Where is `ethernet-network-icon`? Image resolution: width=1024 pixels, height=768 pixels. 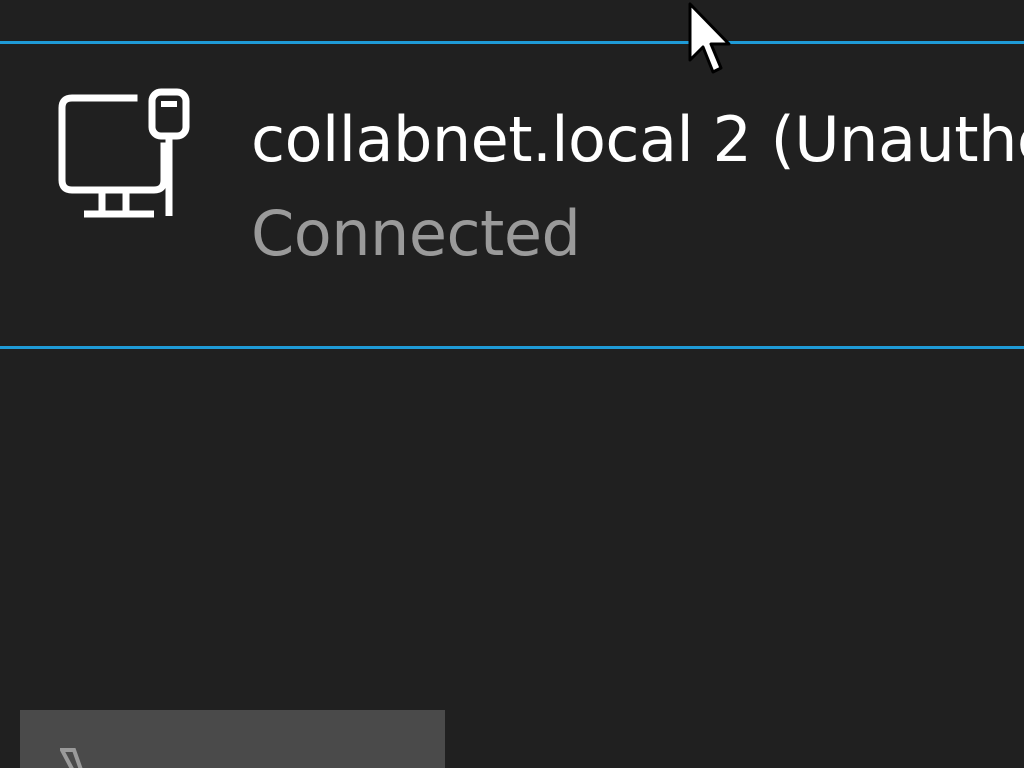 ethernet-network-icon is located at coordinates (126, 154).